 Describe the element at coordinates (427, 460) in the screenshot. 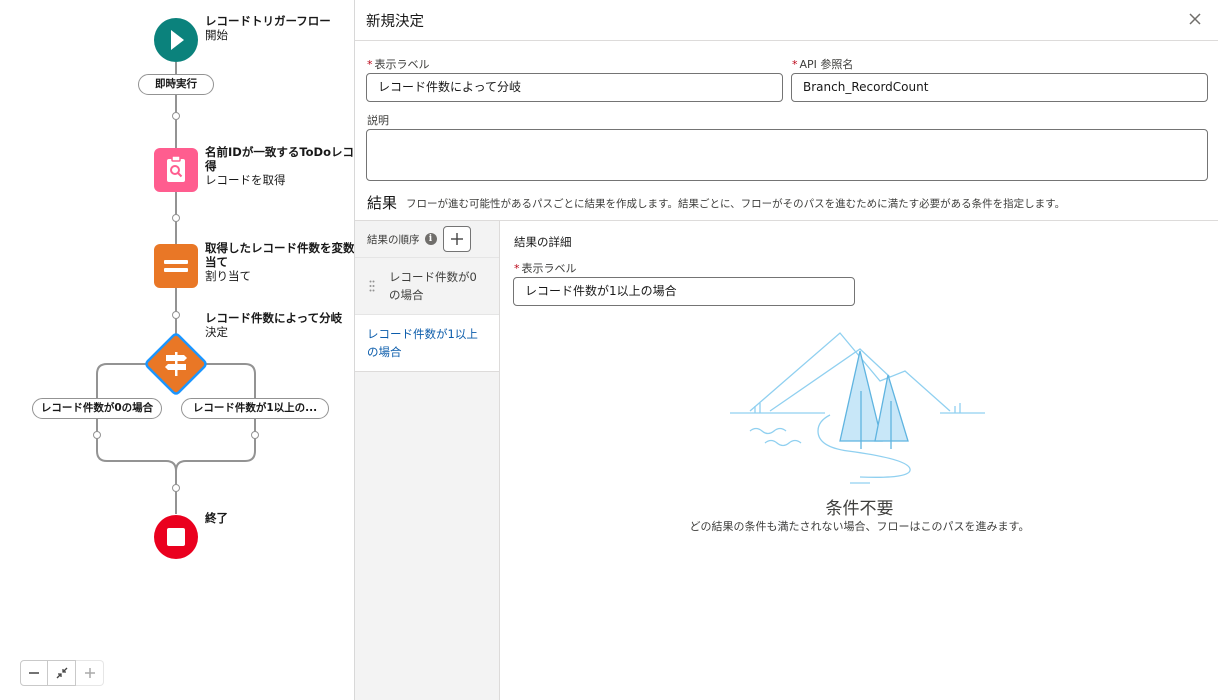

I see `outcome-order-list: 結果の順序 i レコード件数が0の場合 レコード件数が1以上の場合` at that location.